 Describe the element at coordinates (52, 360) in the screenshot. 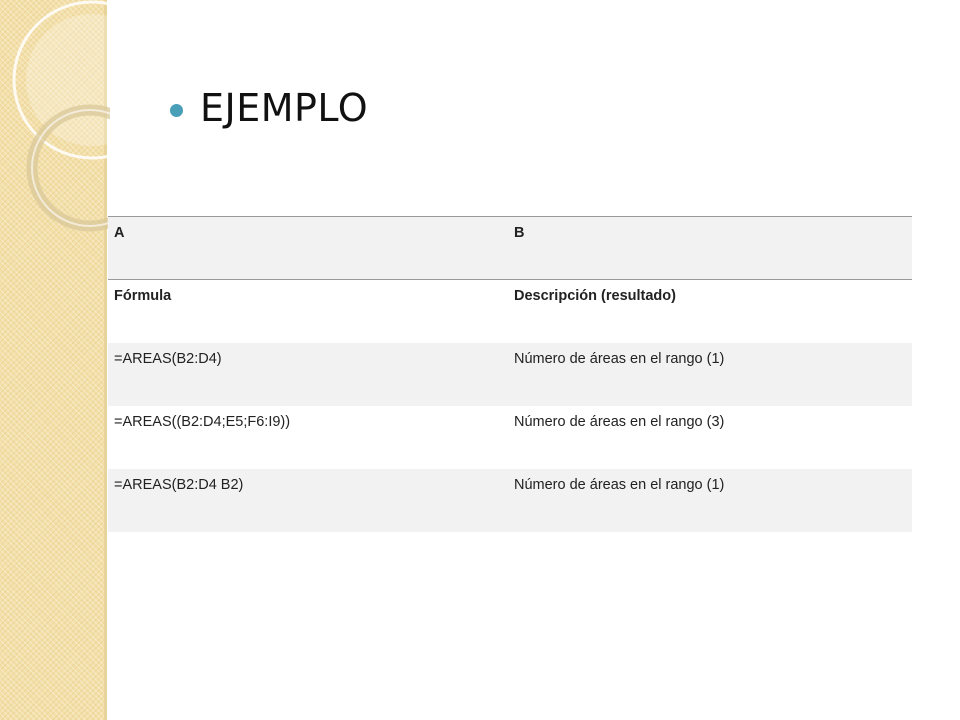

I see `decorative-side-band` at that location.